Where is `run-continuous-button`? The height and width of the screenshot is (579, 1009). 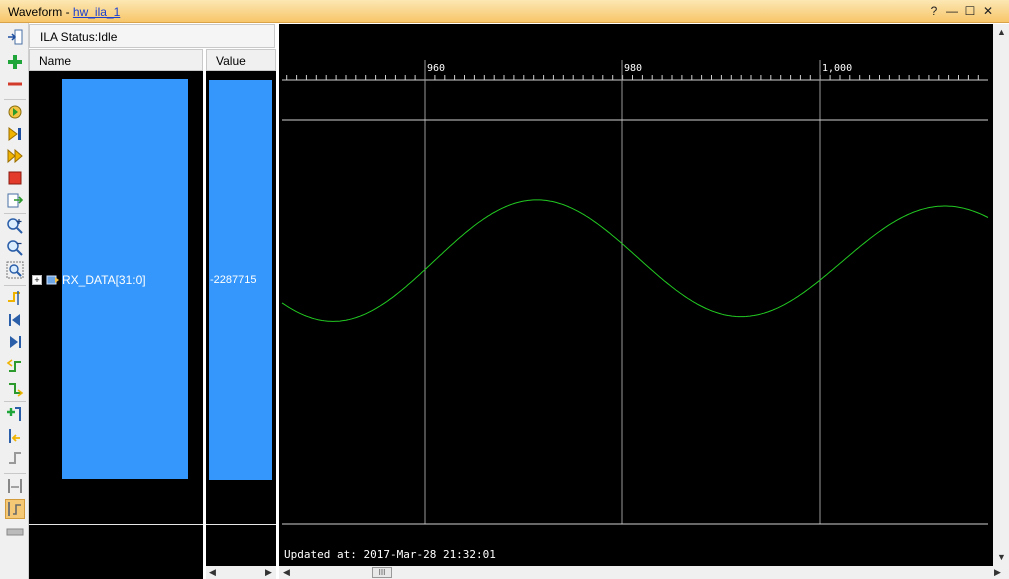
run-continuous-button is located at coordinates (15, 156).